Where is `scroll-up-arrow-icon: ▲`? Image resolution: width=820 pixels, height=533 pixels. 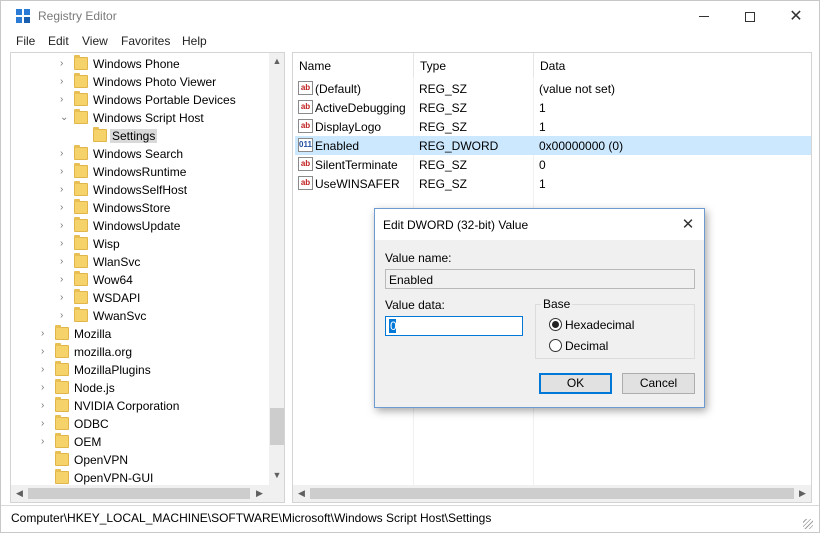
scroll-up-arrow-icon: ▲ is located at coordinates (276, 61).